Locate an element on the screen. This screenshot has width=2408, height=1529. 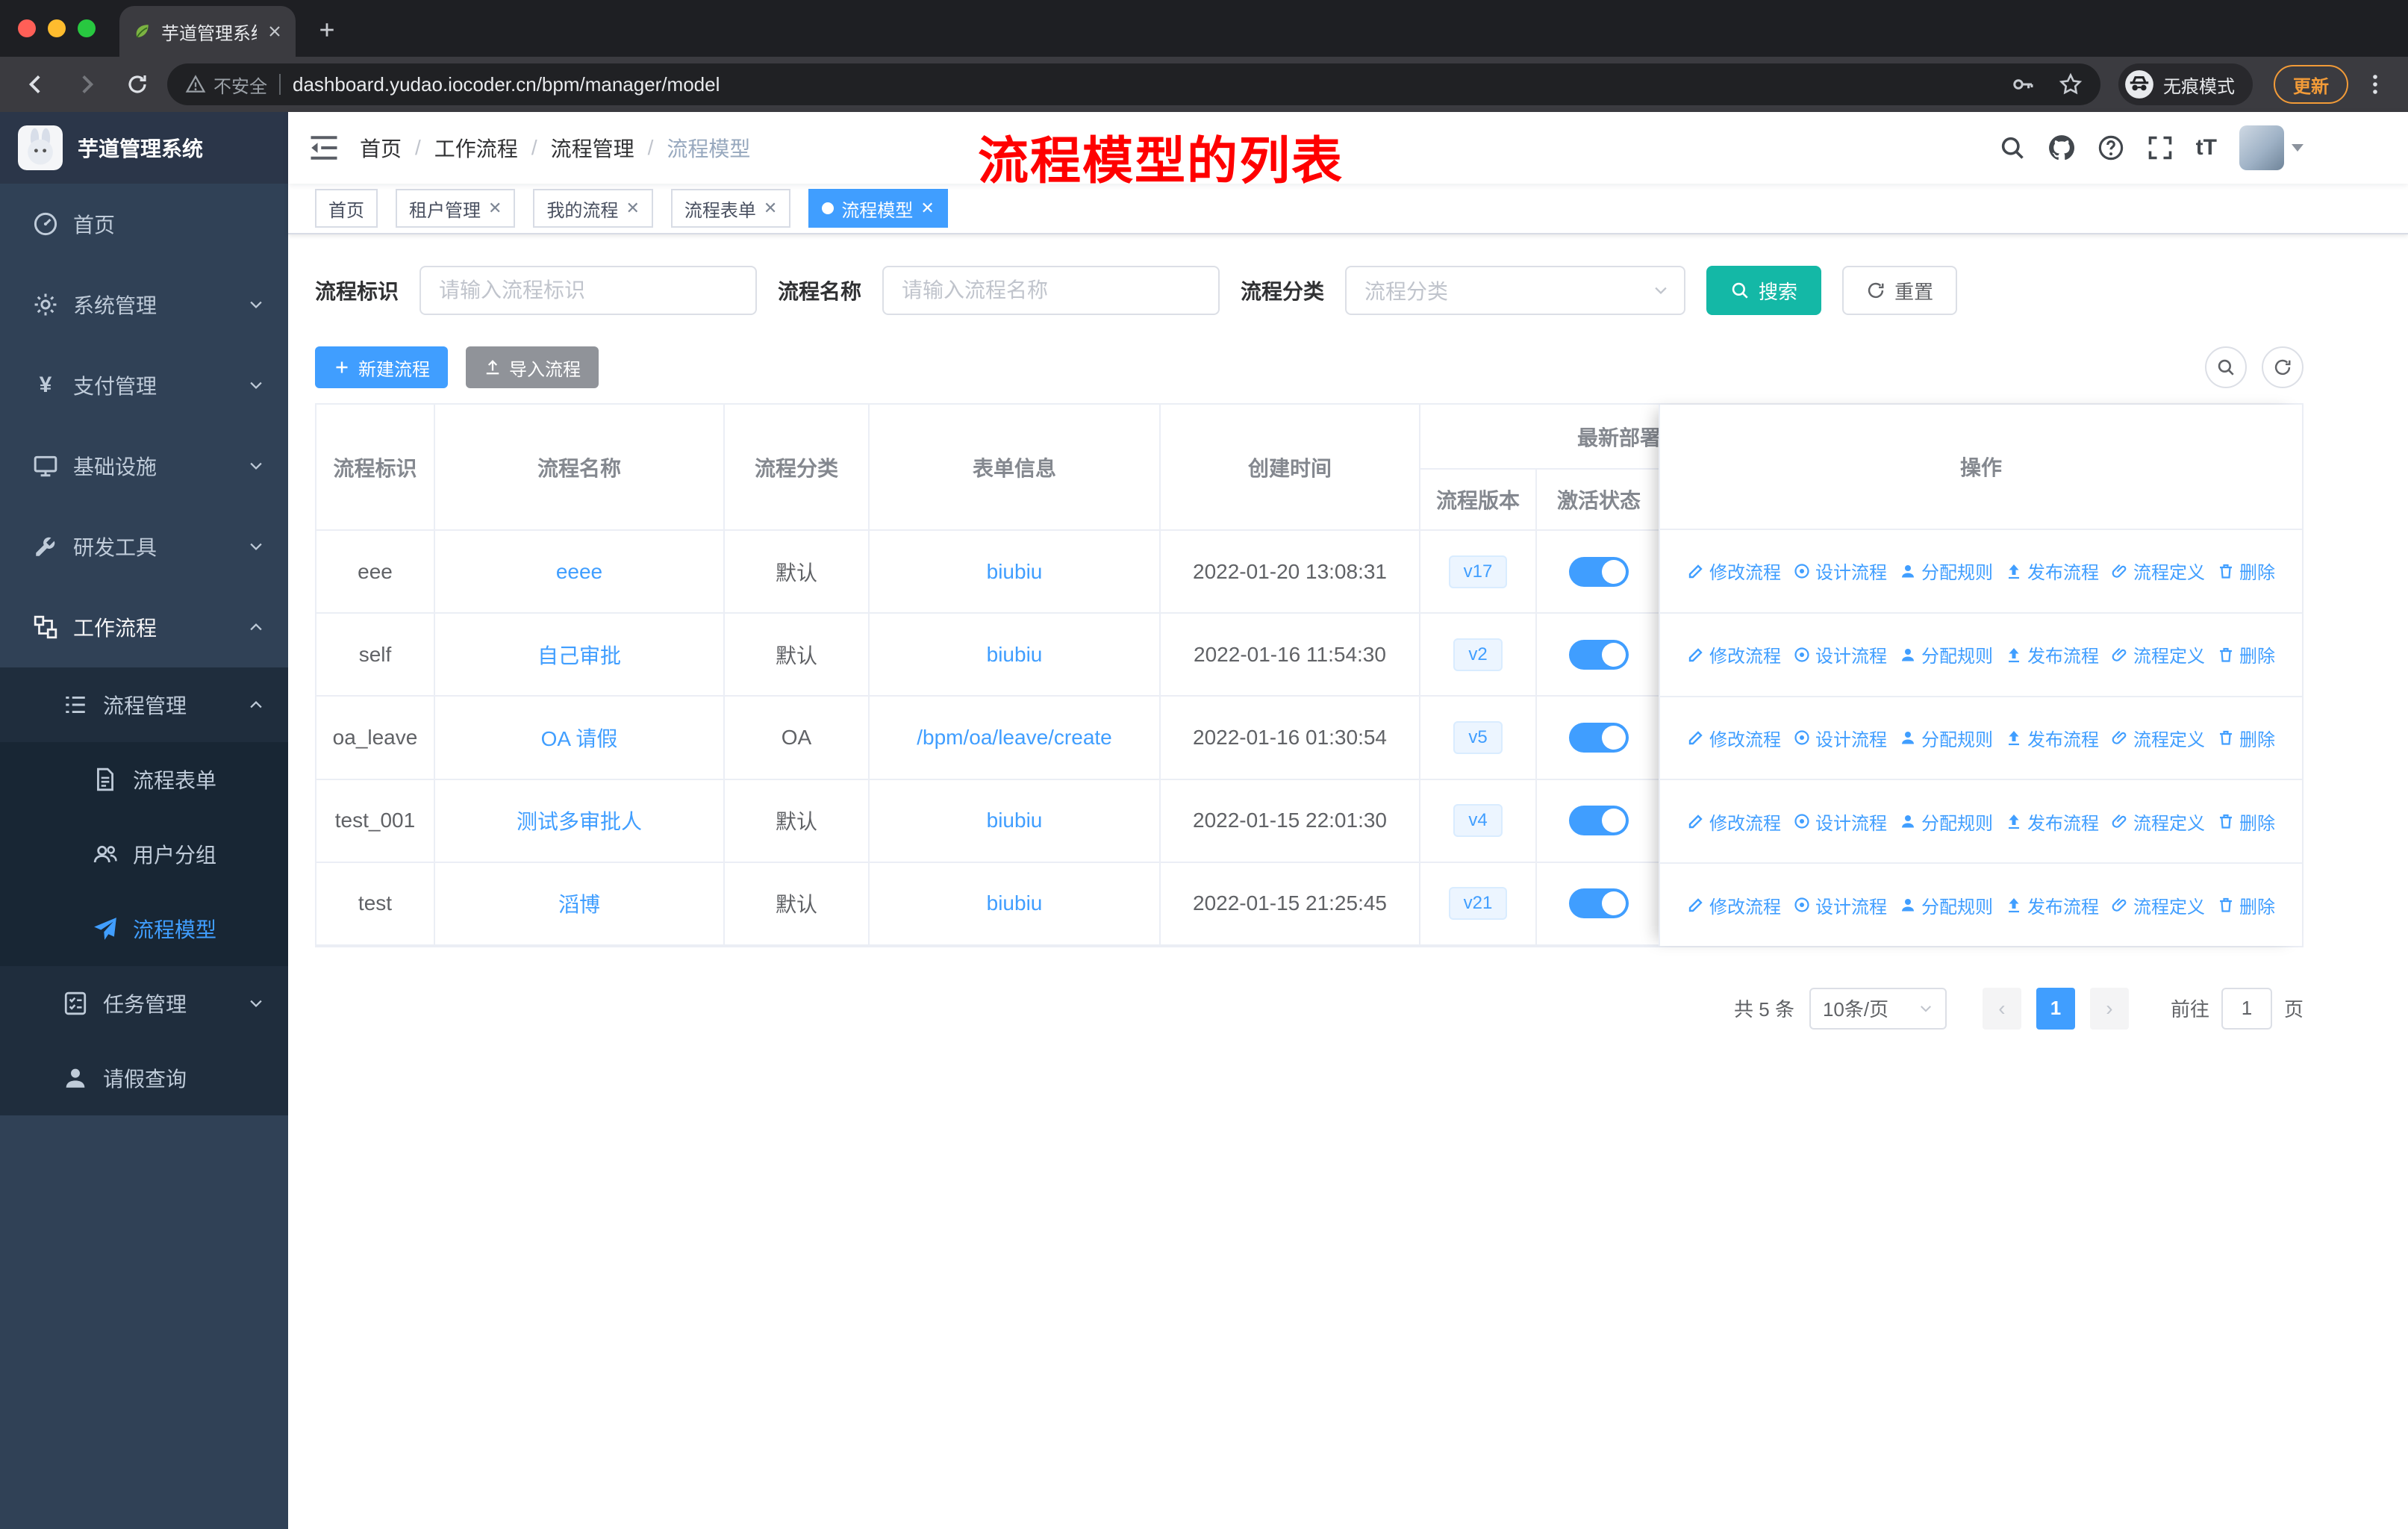
breadcrumb-process-manage: 流程管理 is located at coordinates (592, 148).